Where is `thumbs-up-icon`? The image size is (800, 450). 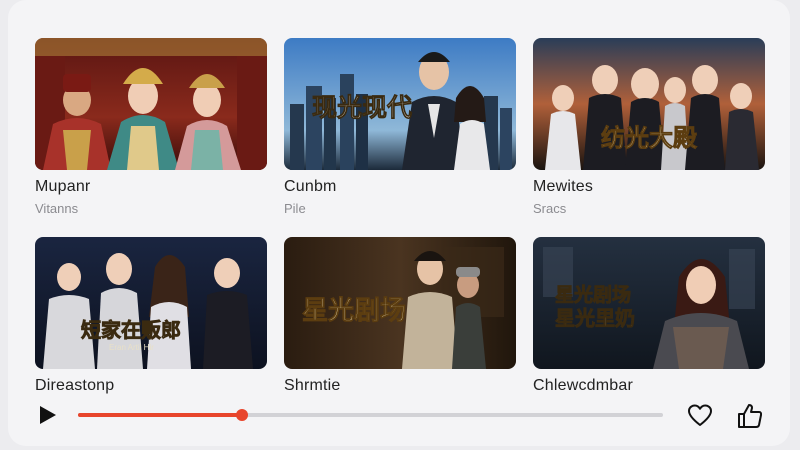
thumbs-up-icon is located at coordinates (750, 416).